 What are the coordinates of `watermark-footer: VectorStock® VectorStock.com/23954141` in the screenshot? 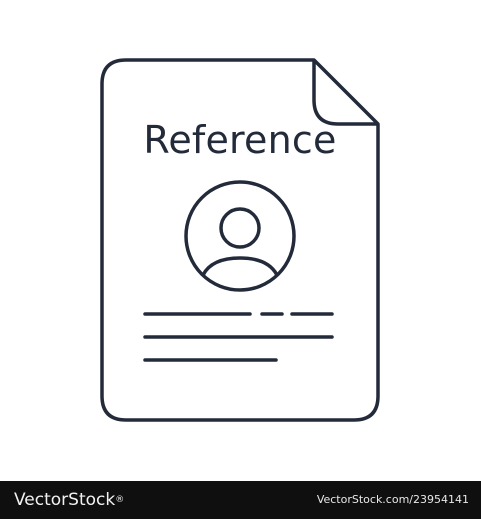 It's located at (240, 500).